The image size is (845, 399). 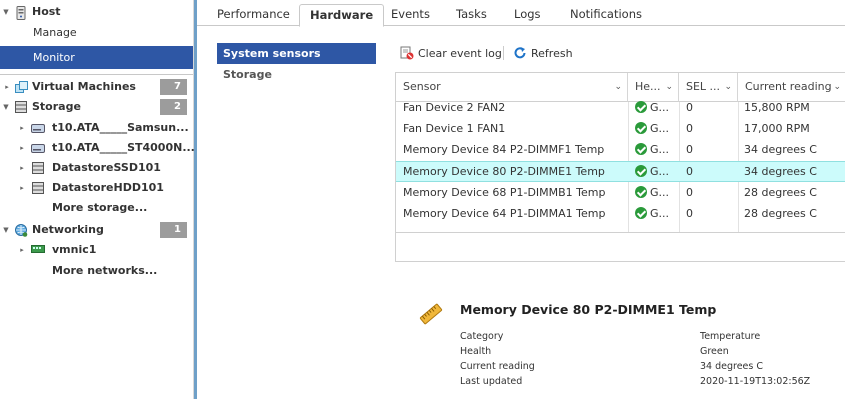 What do you see at coordinates (410, 15) in the screenshot?
I see `tab-events: Events` at bounding box center [410, 15].